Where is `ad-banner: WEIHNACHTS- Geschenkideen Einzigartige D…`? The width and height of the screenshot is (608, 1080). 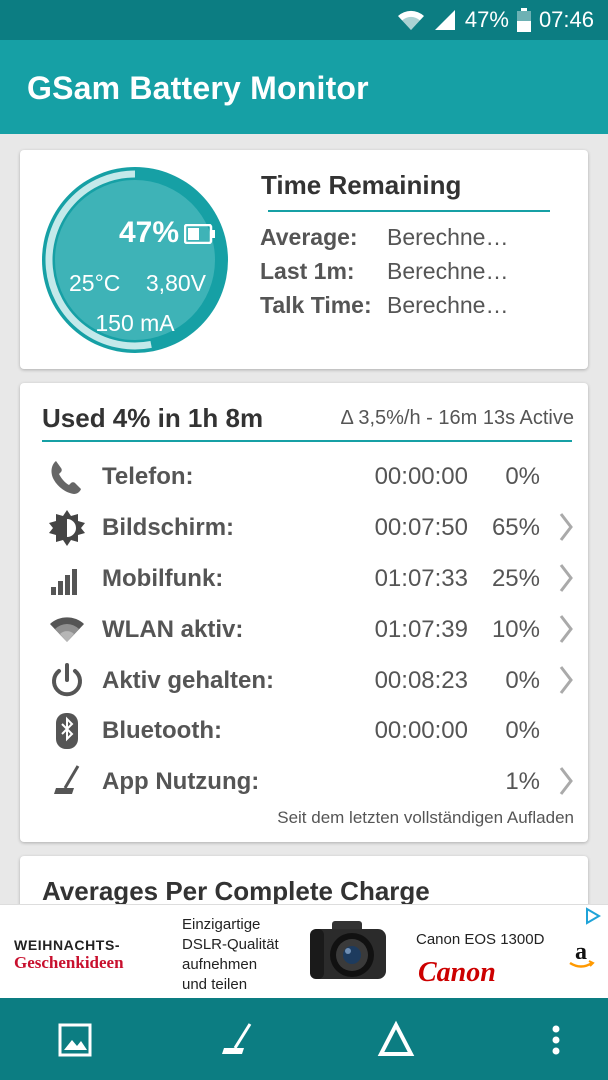 ad-banner: WEIHNACHTS- Geschenkideen Einzigartige D… is located at coordinates (304, 951).